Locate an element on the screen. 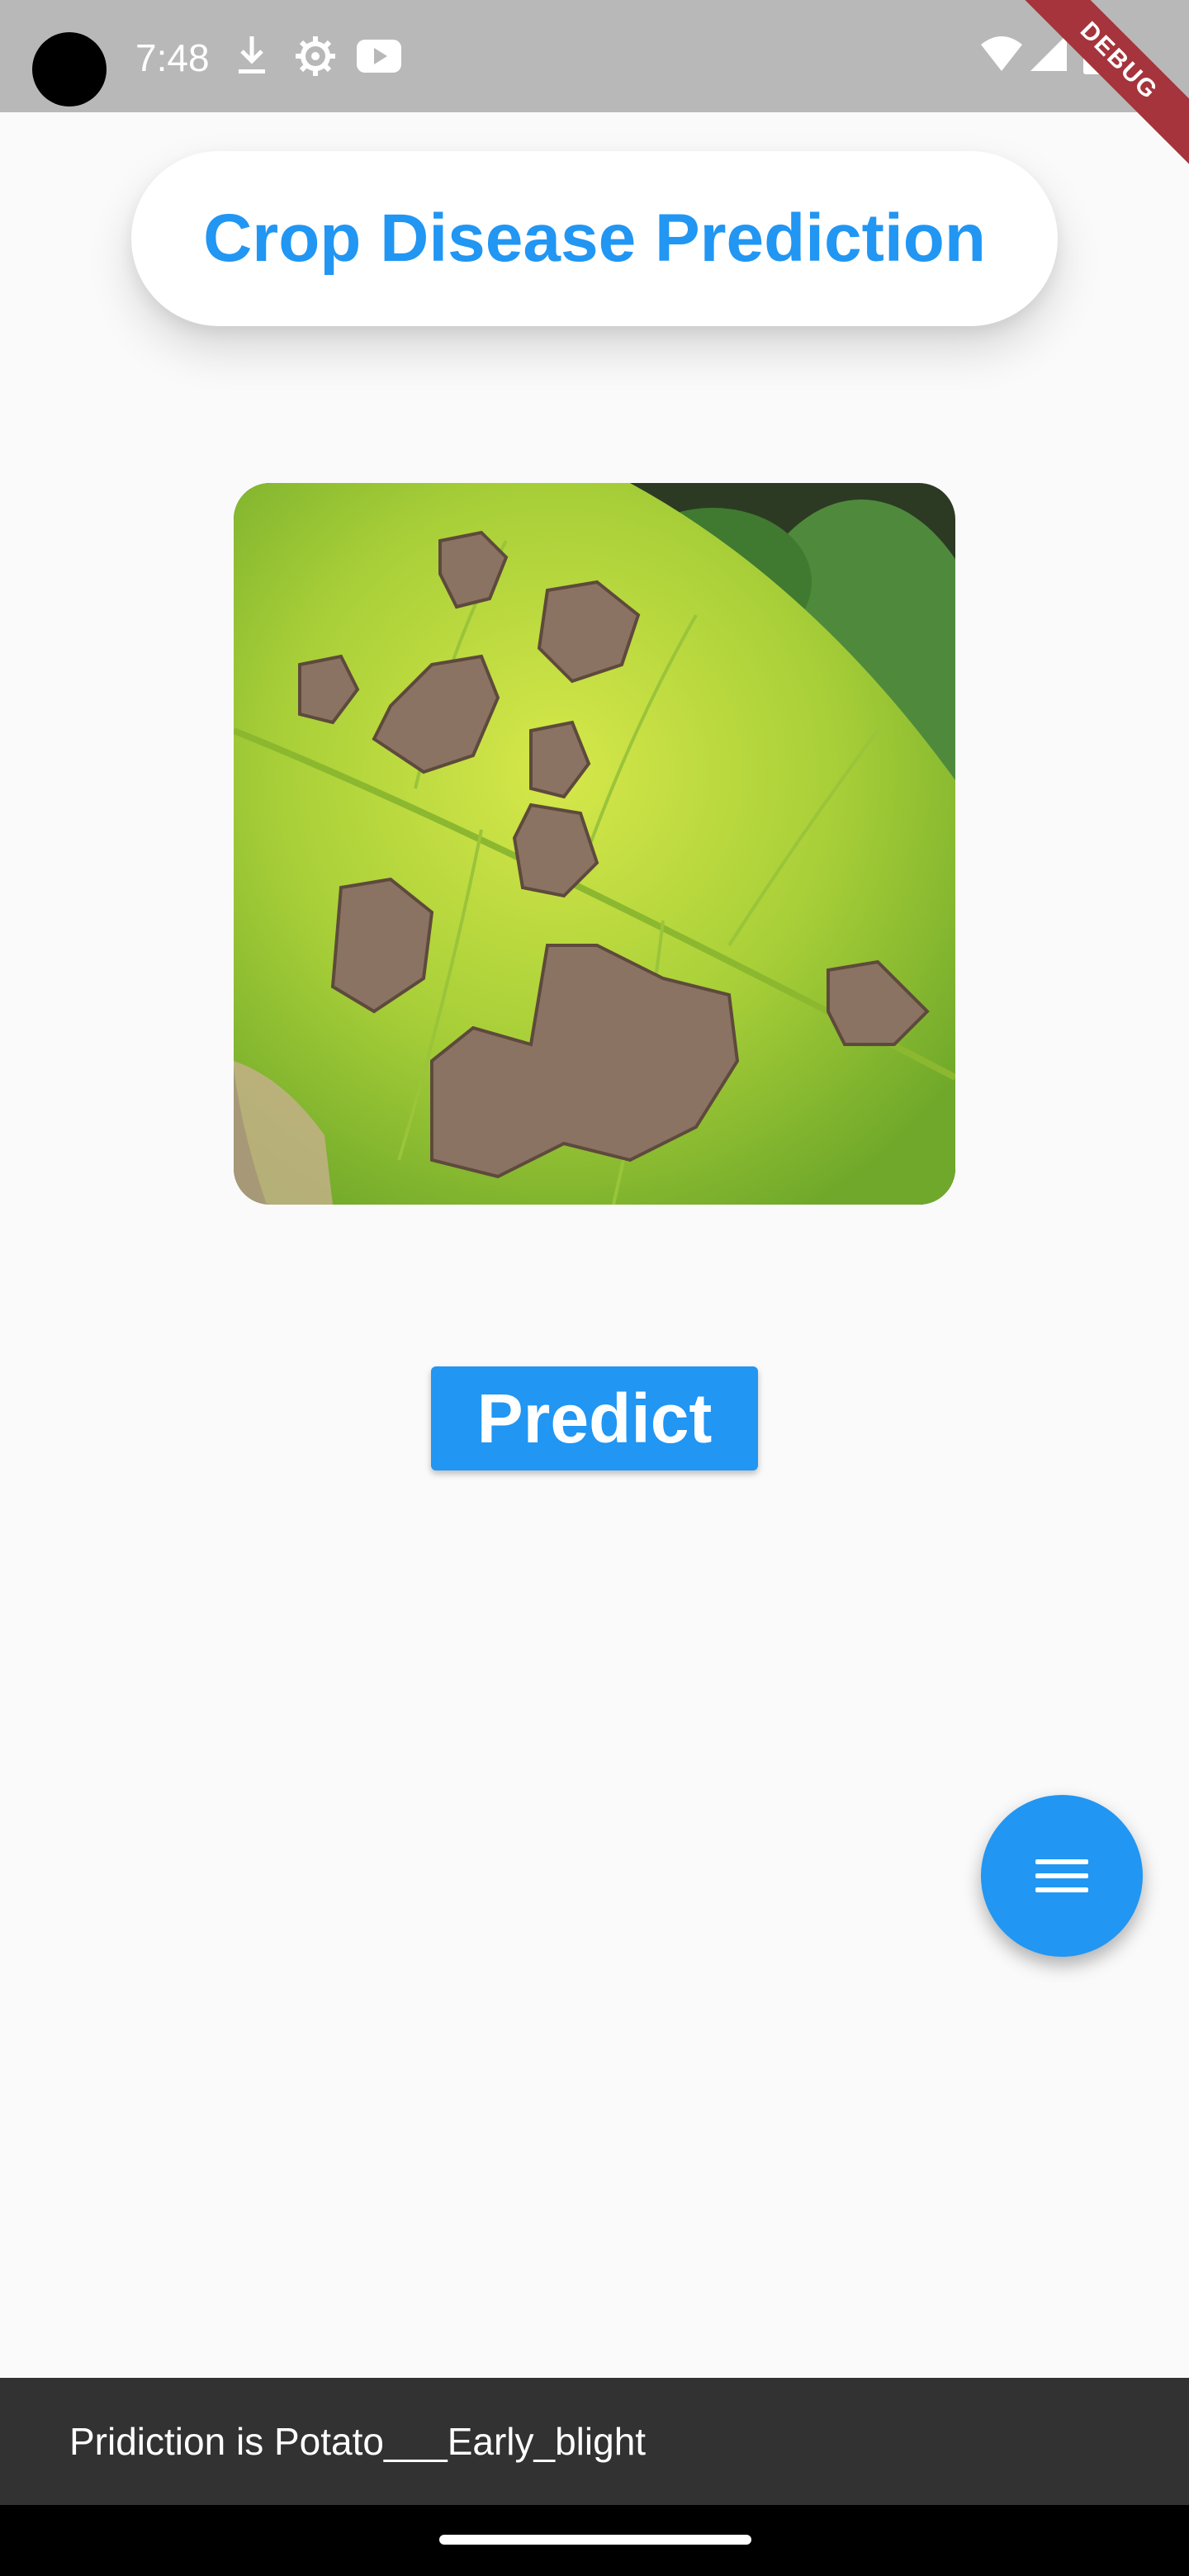 The image size is (1189, 2576). debug-banner: DEBUG is located at coordinates (1100, 84).